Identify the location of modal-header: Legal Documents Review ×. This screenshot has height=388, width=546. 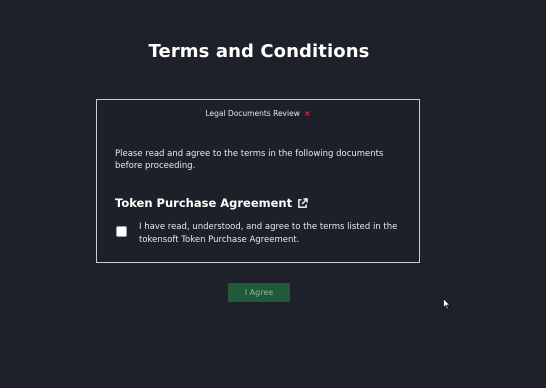
(258, 113).